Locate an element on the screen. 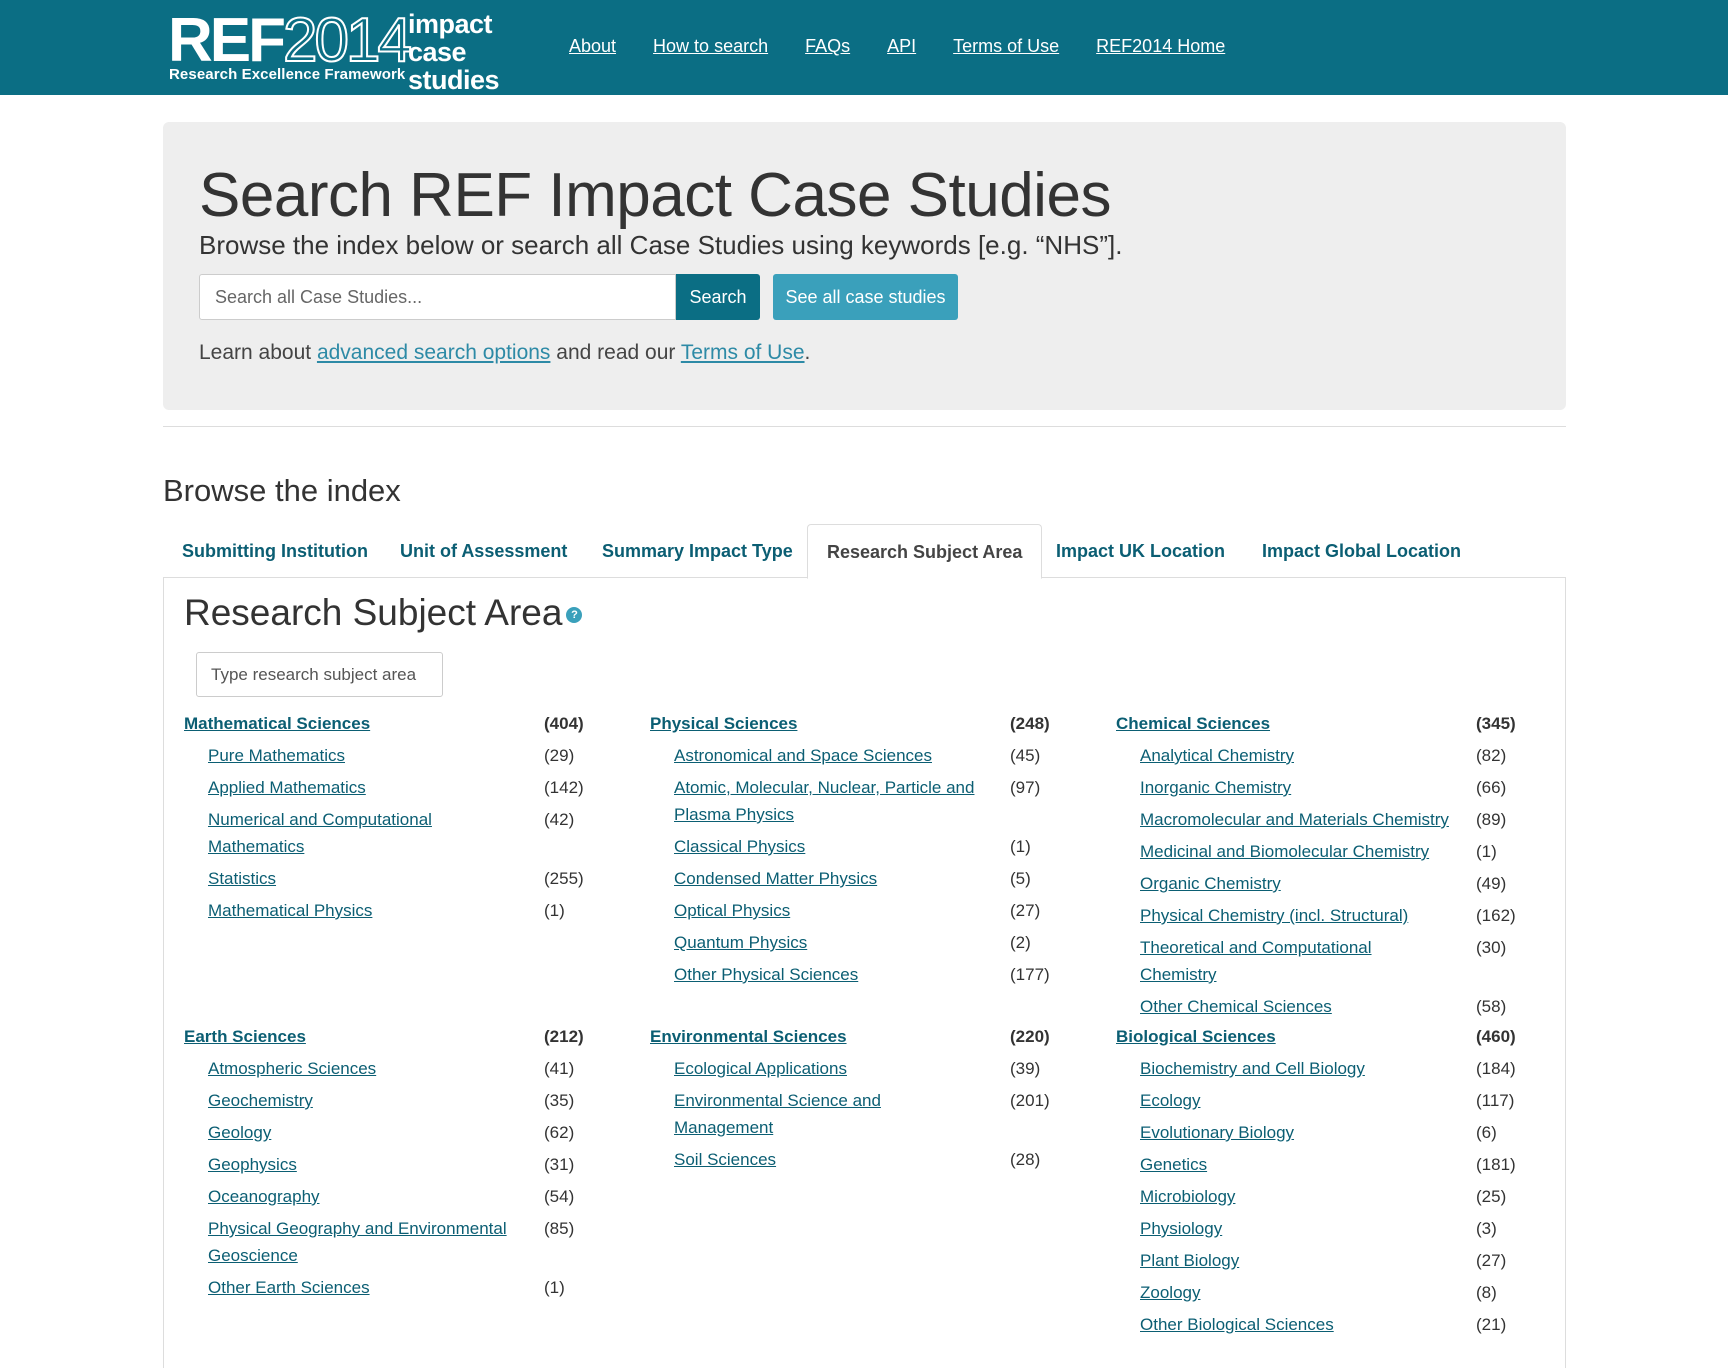 The width and height of the screenshot is (1728, 1368). subject-list-item: Applied Mathematics (142) is located at coordinates (394, 787).